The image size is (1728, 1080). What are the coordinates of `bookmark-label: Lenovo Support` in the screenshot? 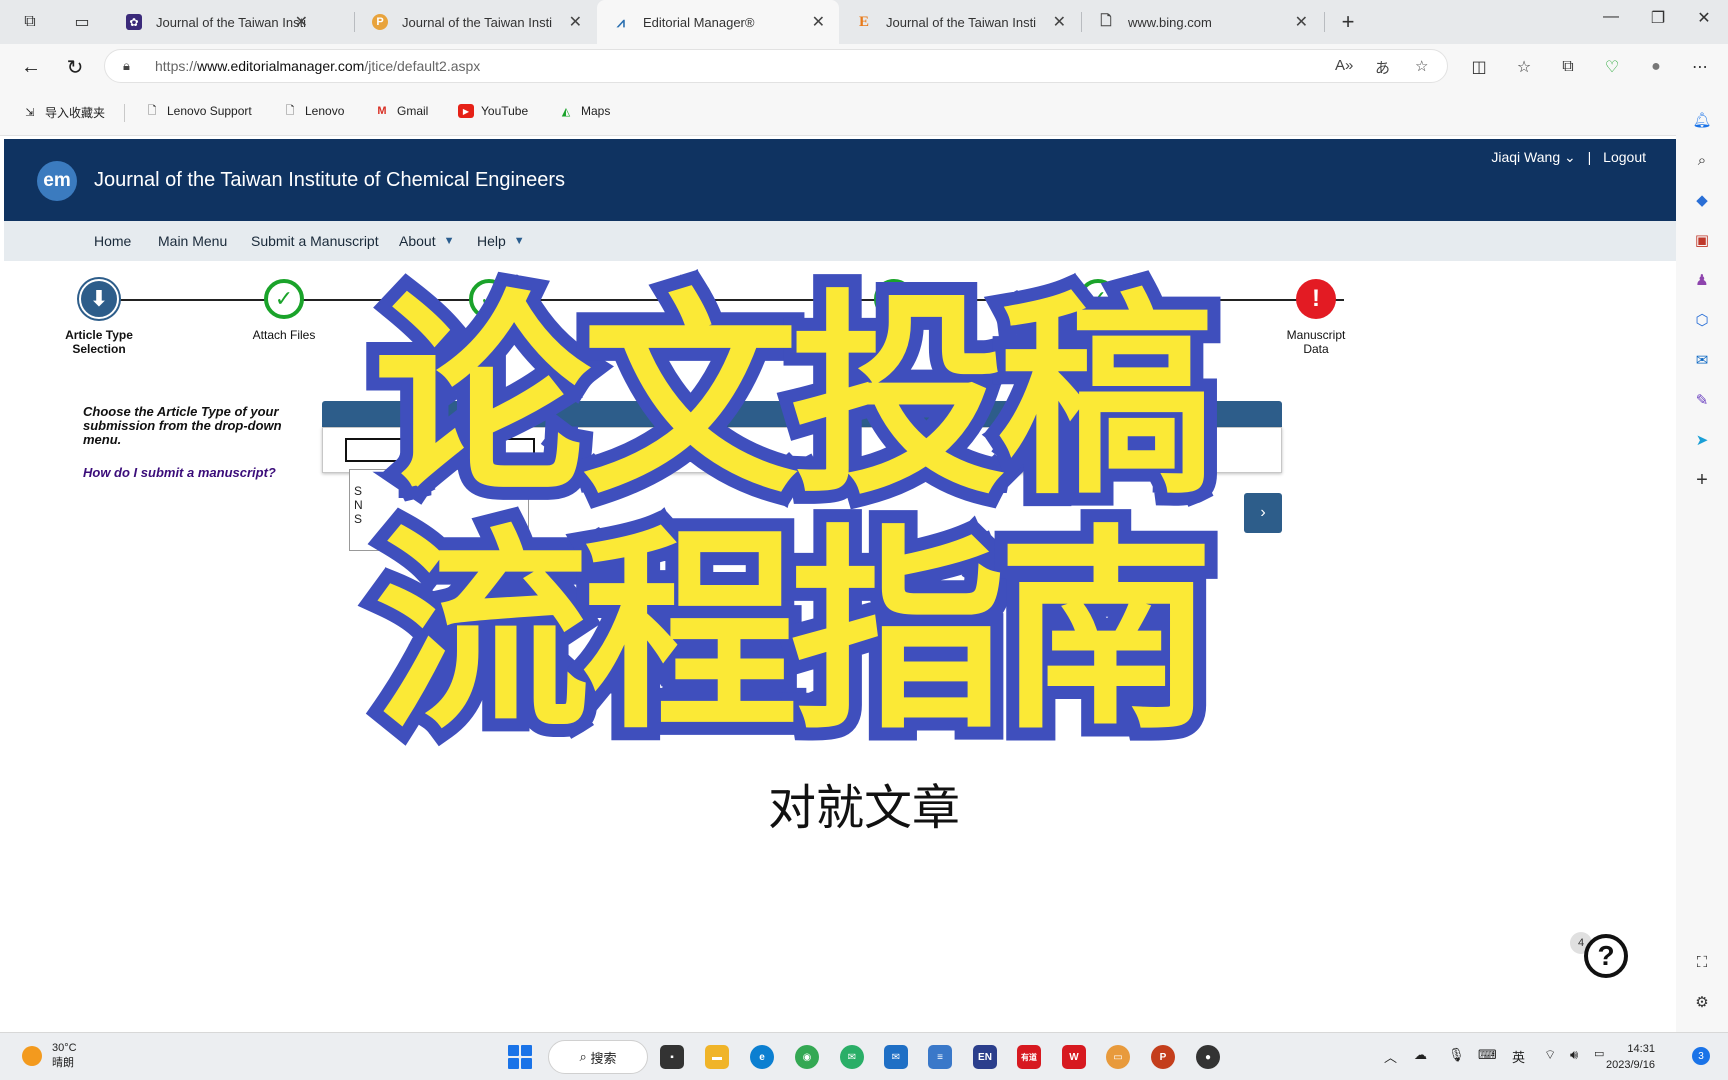 It's located at (209, 111).